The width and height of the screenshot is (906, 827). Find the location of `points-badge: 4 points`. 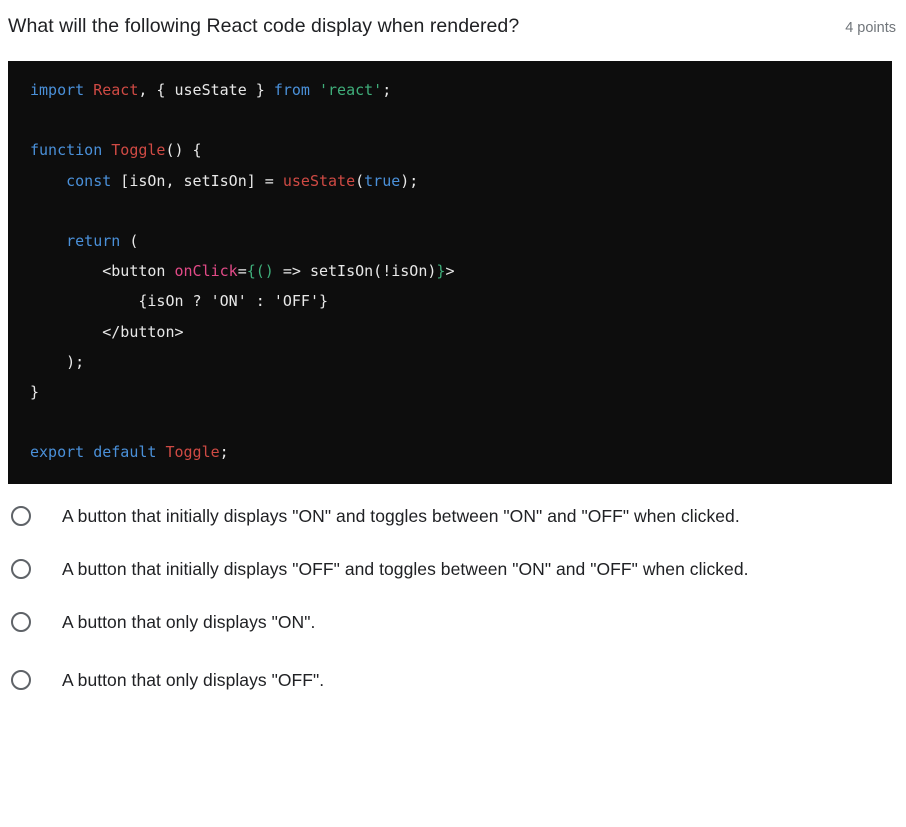

points-badge: 4 points is located at coordinates (870, 28).